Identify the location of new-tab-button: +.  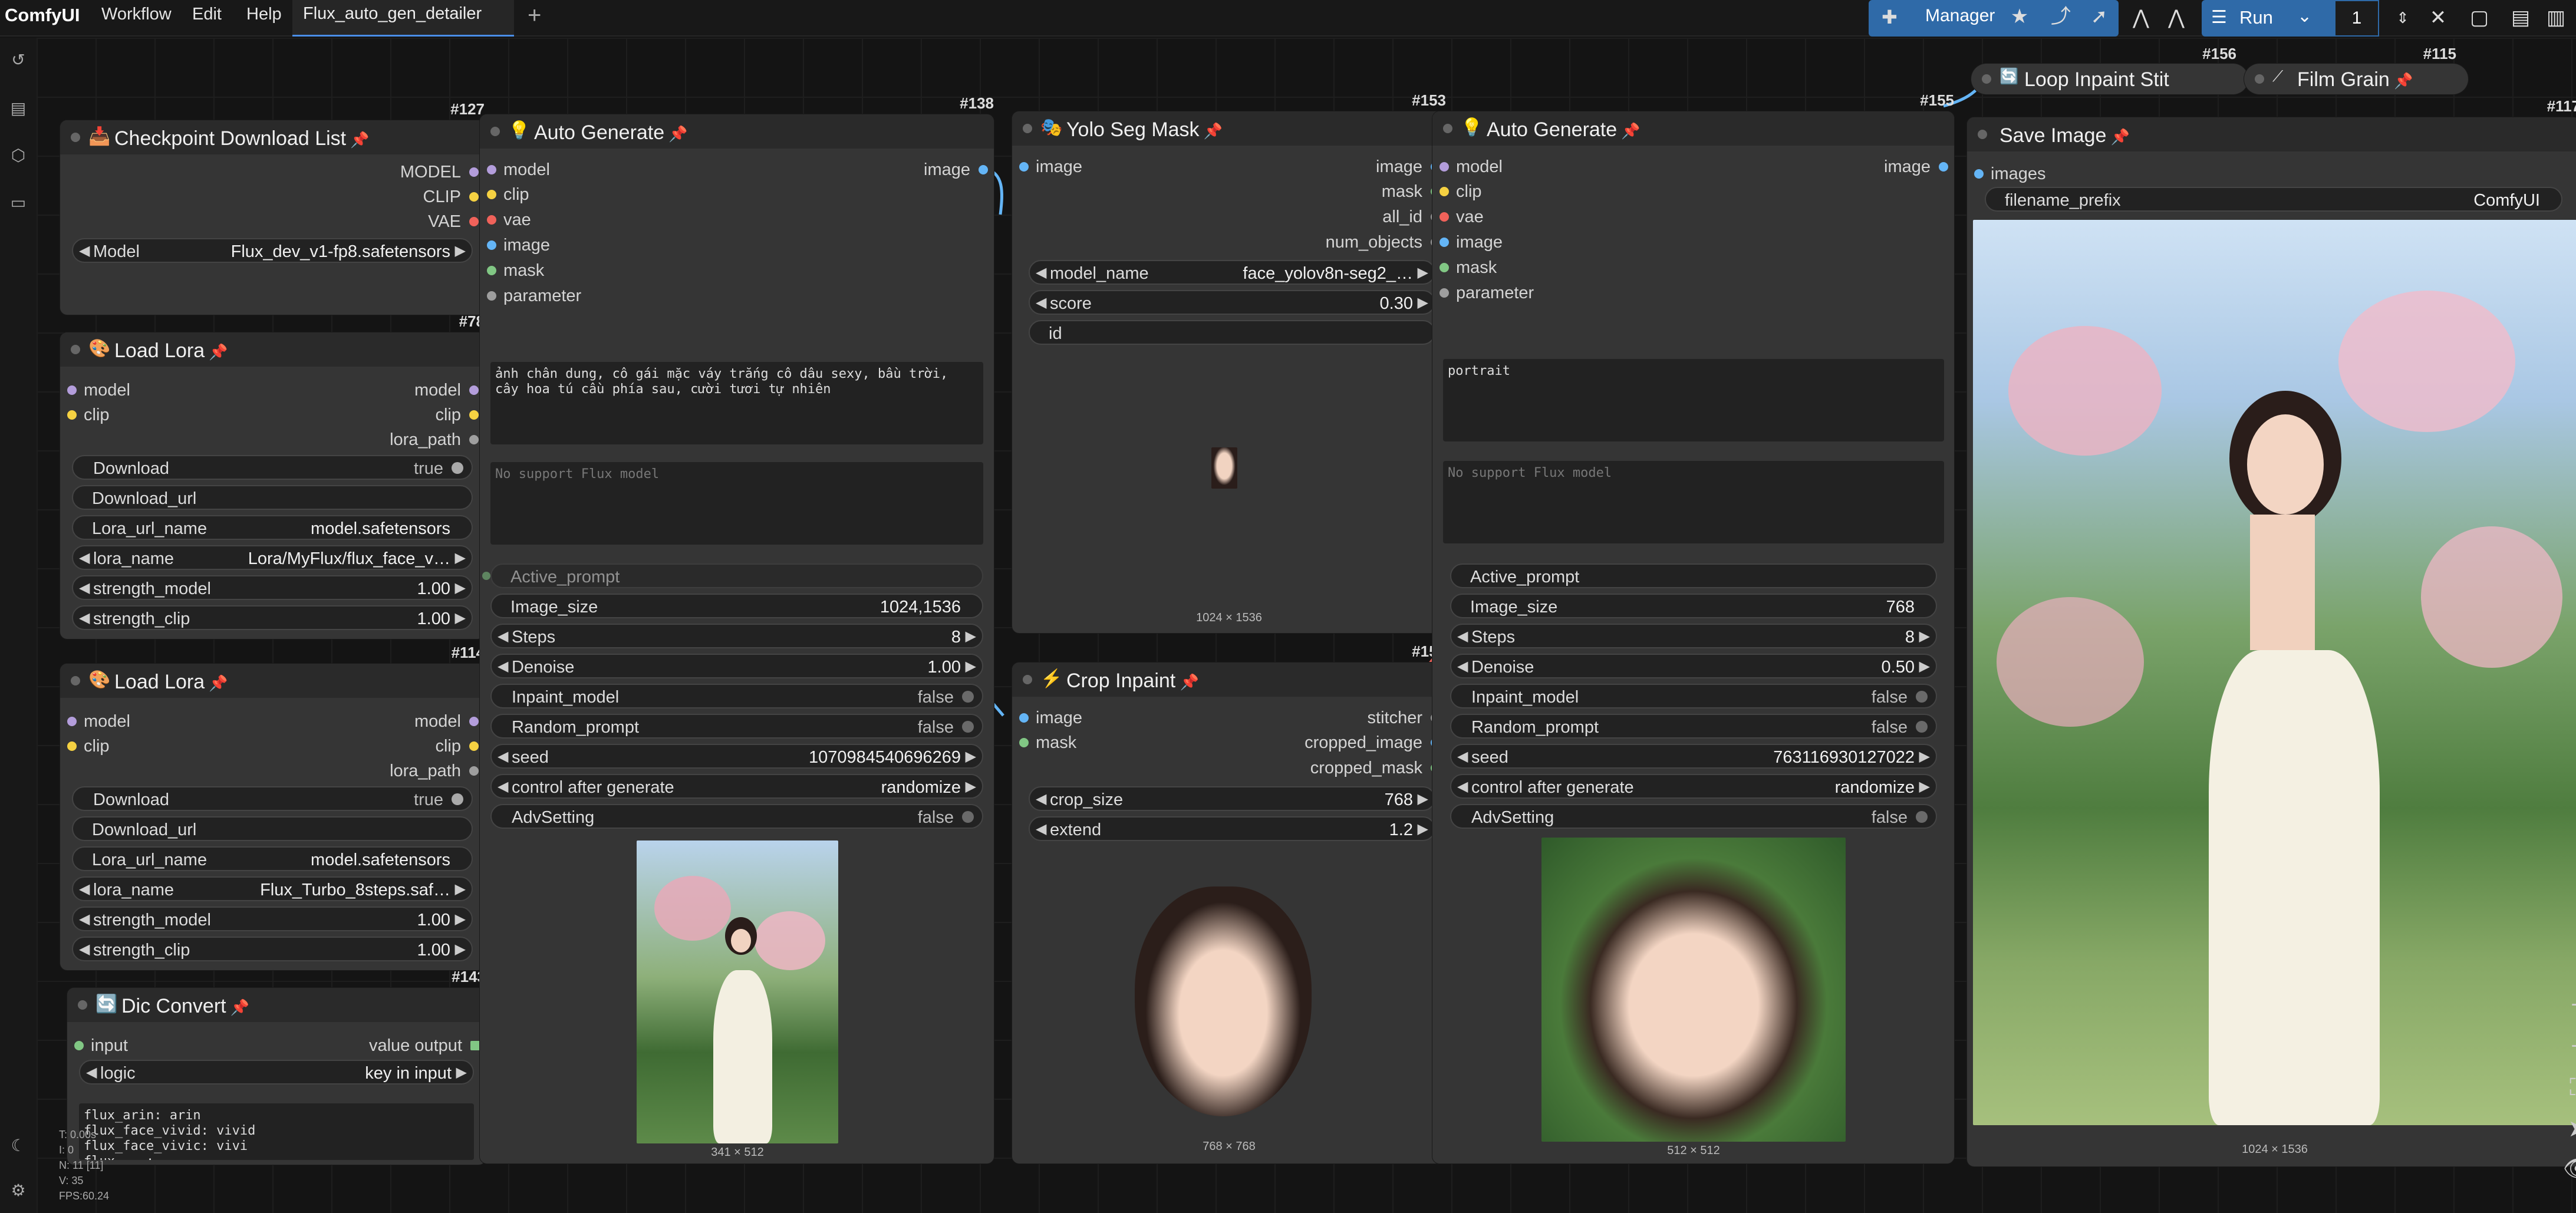
(534, 15).